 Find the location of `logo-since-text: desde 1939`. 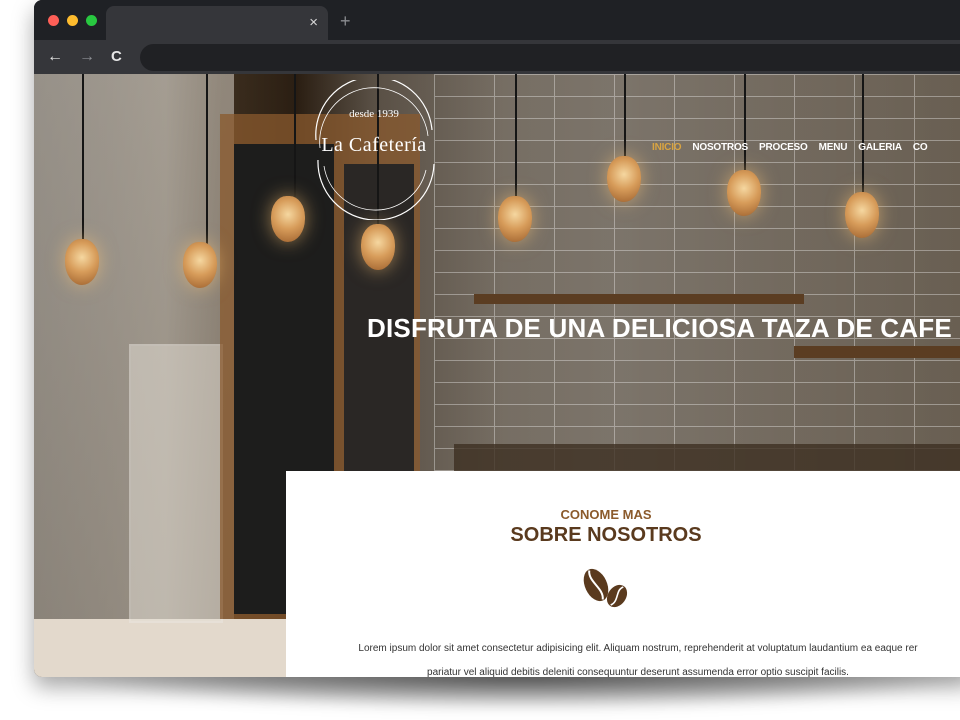

logo-since-text: desde 1939 is located at coordinates (374, 114).